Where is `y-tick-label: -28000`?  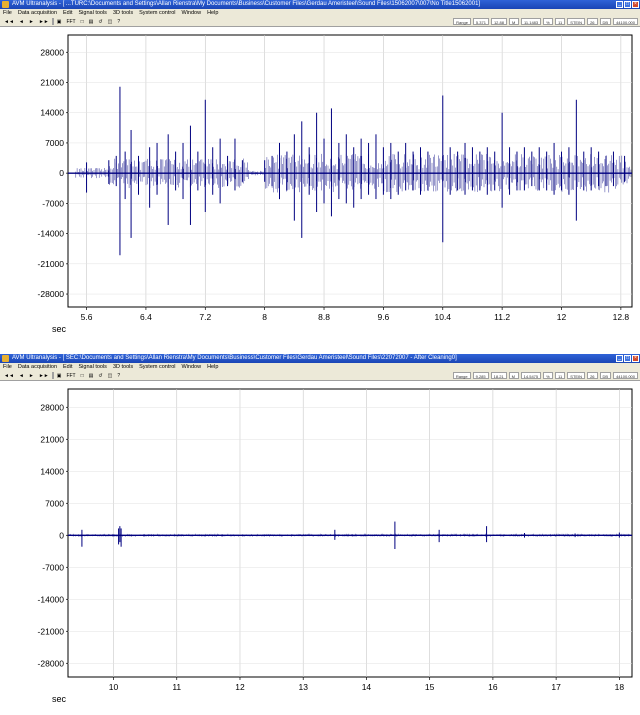
y-tick-label: -28000 is located at coordinates (51, 663).